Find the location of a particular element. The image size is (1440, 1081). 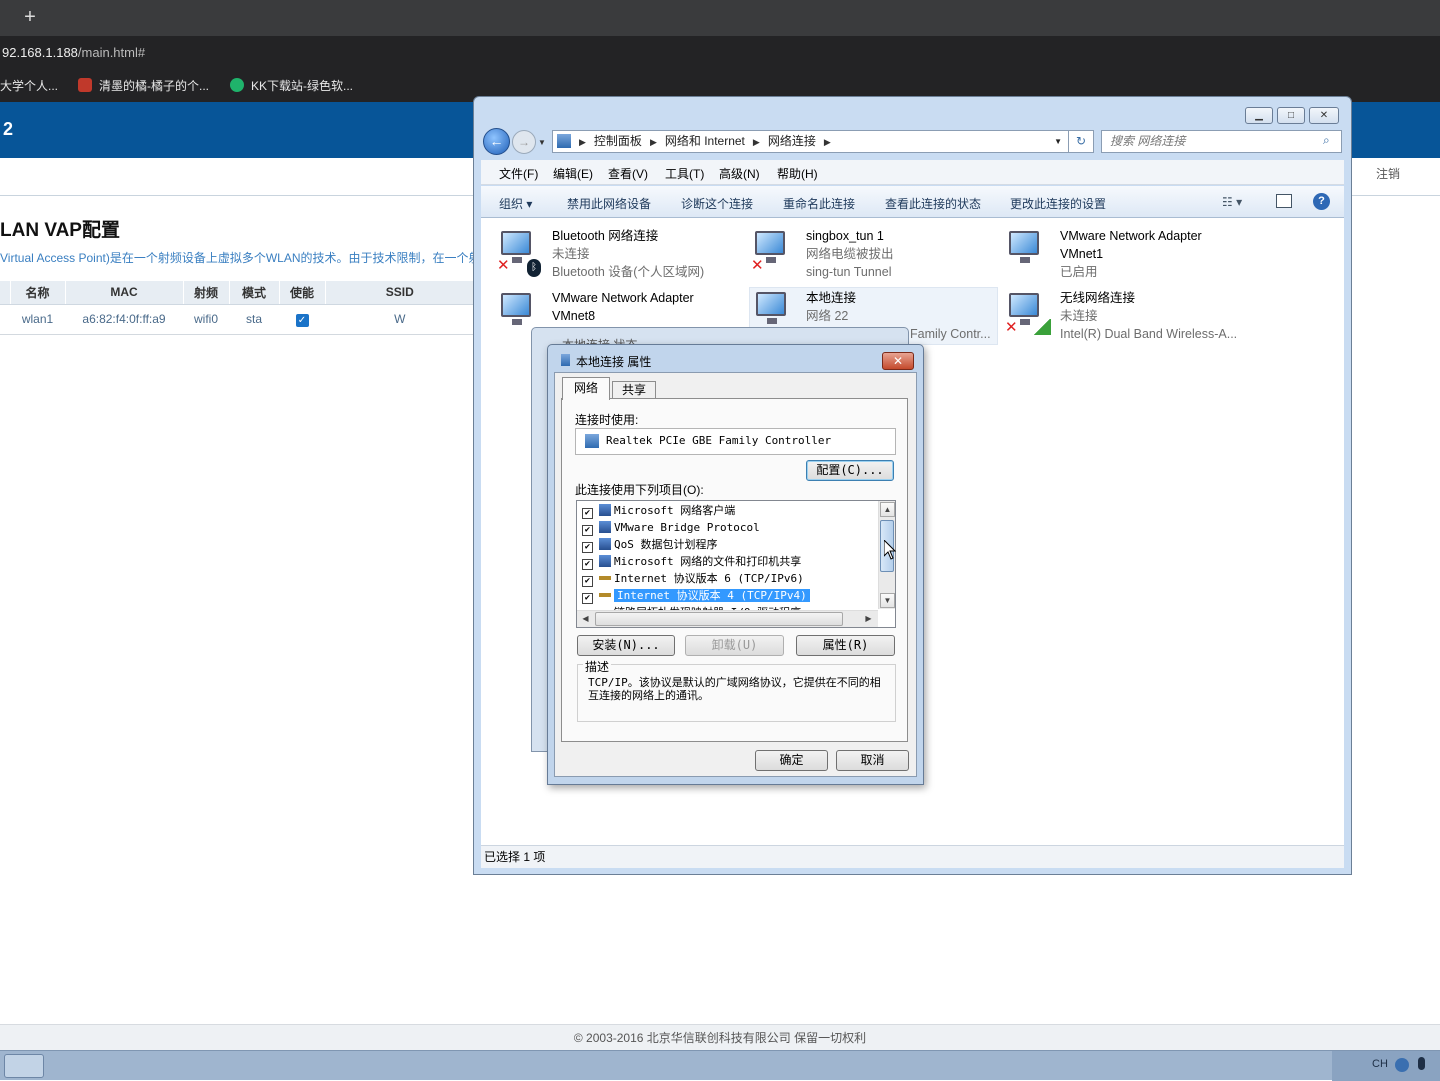

site-icon is located at coordinates (237, 85).